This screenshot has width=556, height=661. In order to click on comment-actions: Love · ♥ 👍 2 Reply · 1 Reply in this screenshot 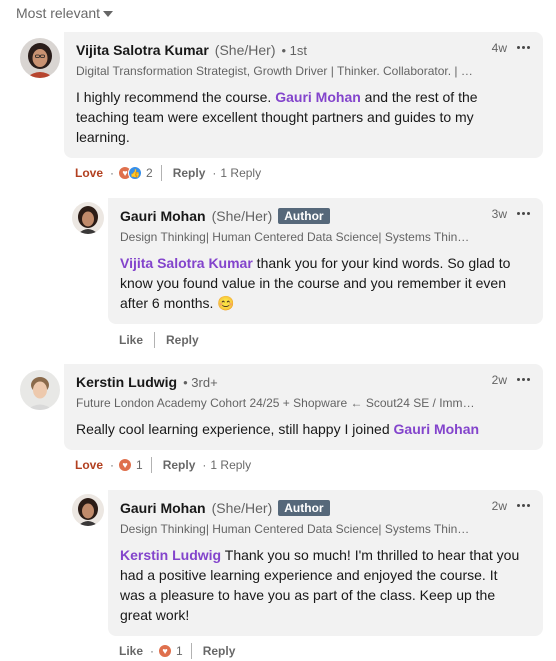, I will do `click(166, 173)`.